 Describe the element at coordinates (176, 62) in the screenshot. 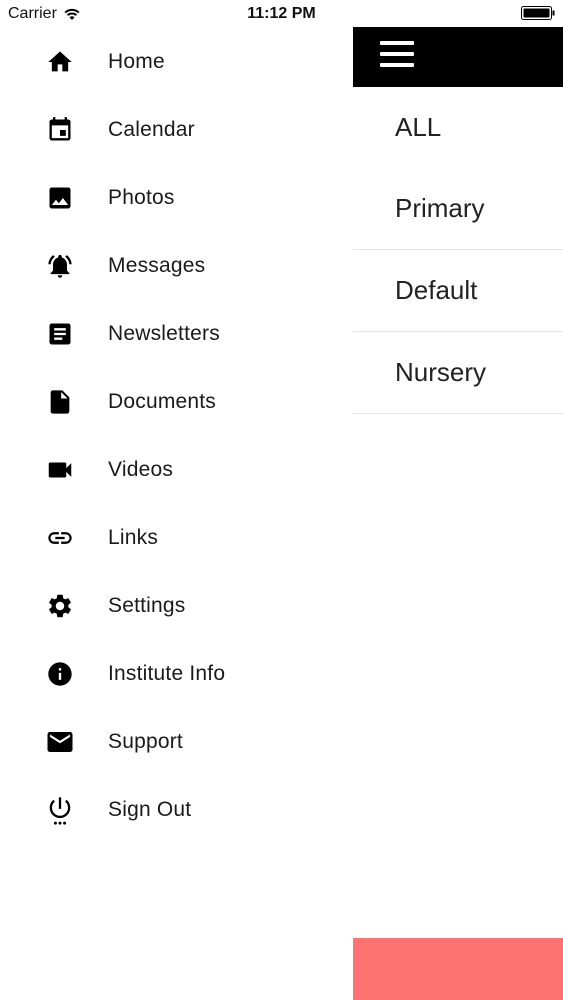

I see `drawer-item-home: Home` at that location.